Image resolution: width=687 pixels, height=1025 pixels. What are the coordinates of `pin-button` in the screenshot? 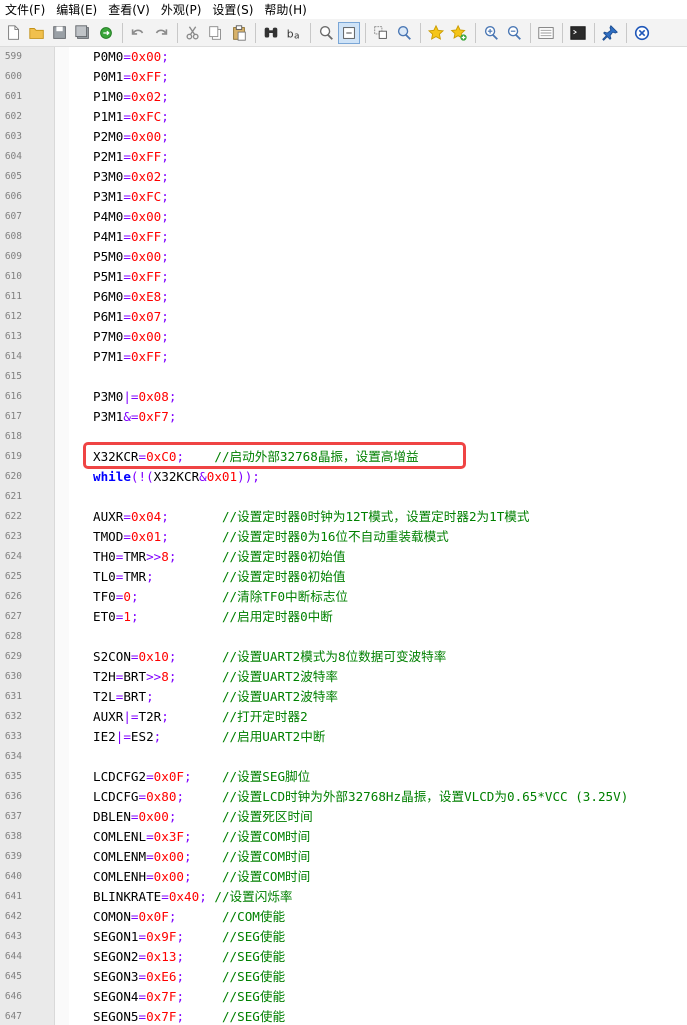 It's located at (610, 33).